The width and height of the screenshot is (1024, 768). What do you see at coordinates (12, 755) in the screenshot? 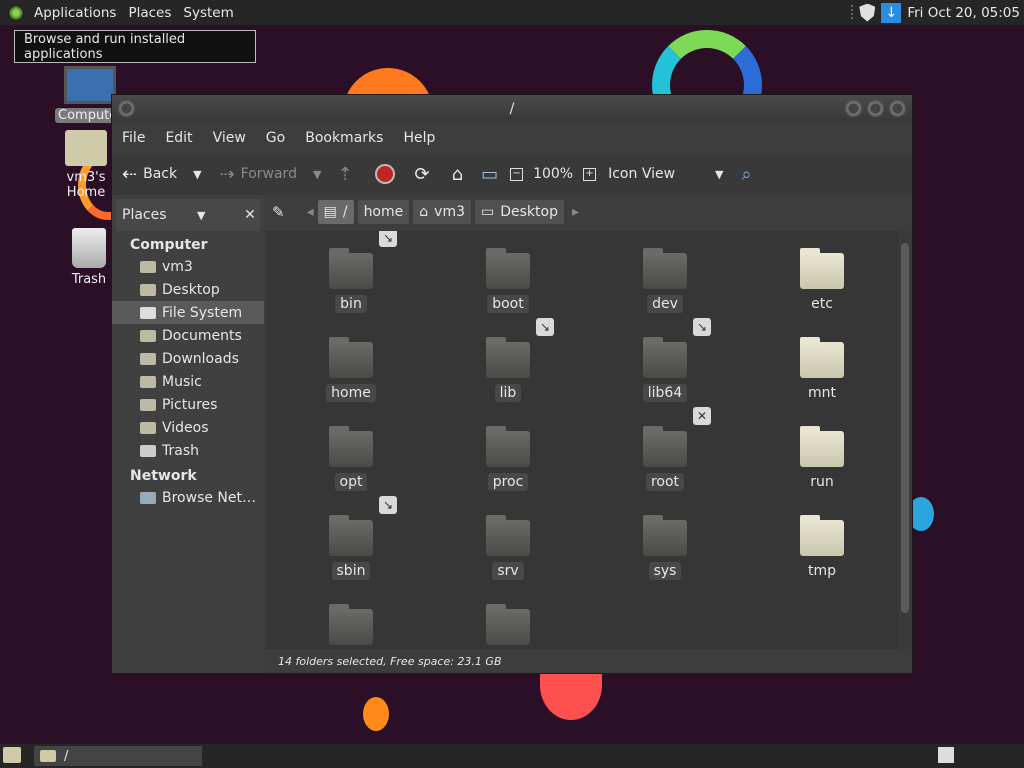
I see `show-desktop-icon` at bounding box center [12, 755].